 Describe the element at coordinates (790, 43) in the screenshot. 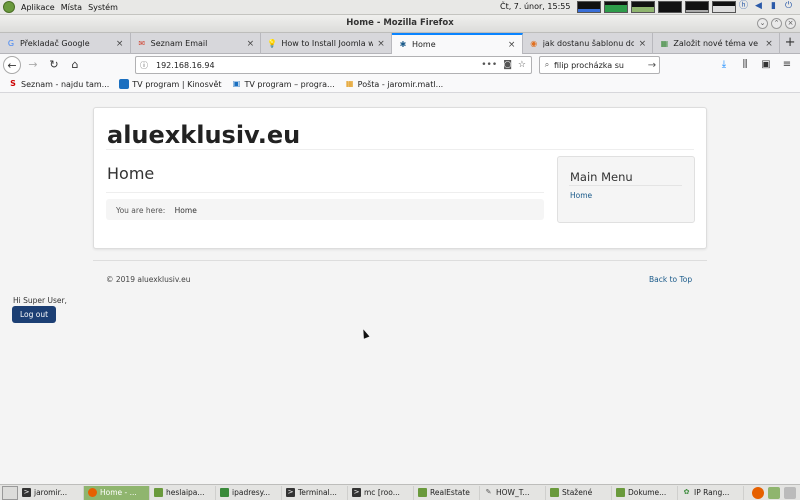

I see `new-tab-button: +` at that location.